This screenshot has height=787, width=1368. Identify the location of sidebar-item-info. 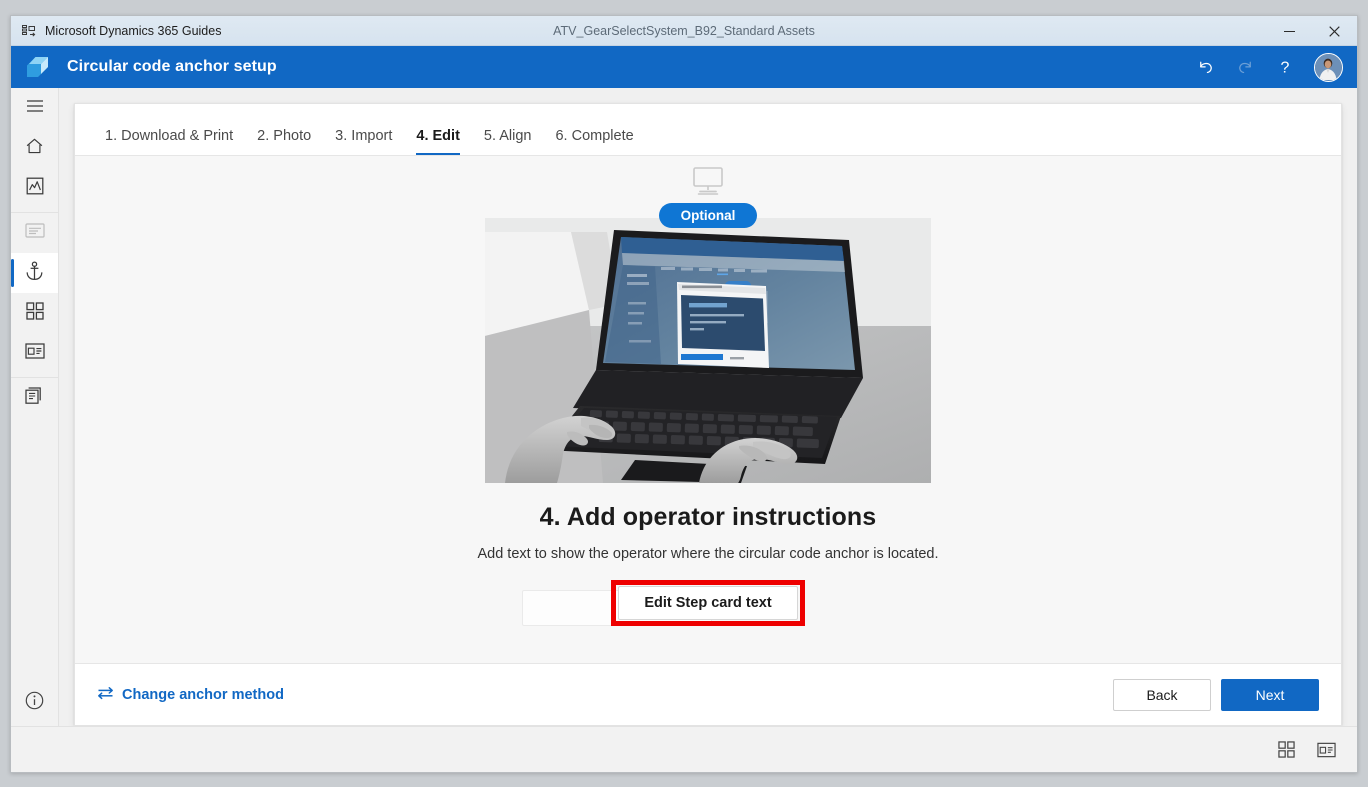
(34, 703).